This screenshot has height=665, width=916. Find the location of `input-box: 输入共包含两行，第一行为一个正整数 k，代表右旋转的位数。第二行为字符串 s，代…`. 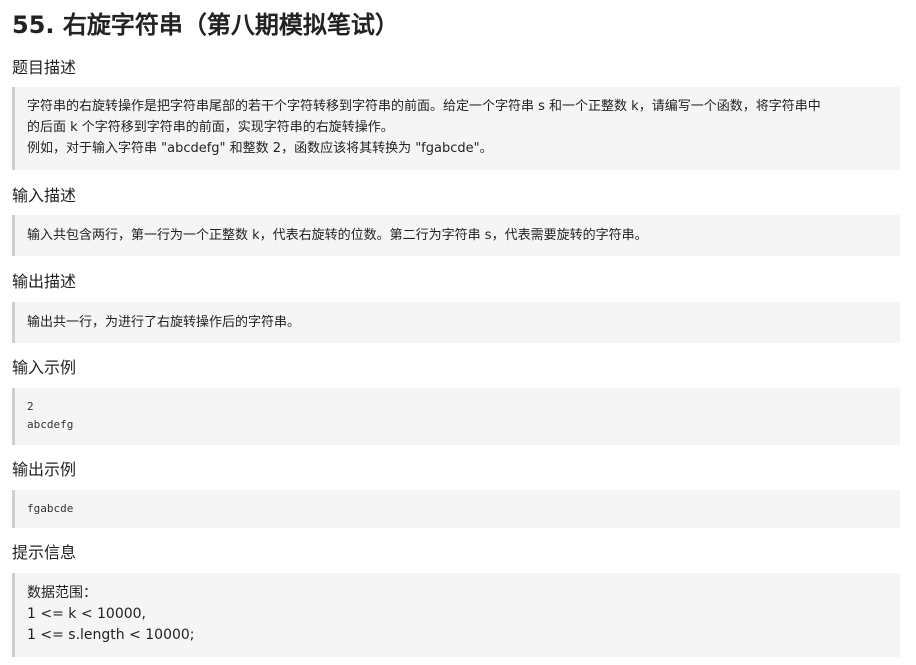

input-box: 输入共包含两行，第一行为一个正整数 k，代表右旋转的位数。第二行为字符串 s，代… is located at coordinates (456, 235).